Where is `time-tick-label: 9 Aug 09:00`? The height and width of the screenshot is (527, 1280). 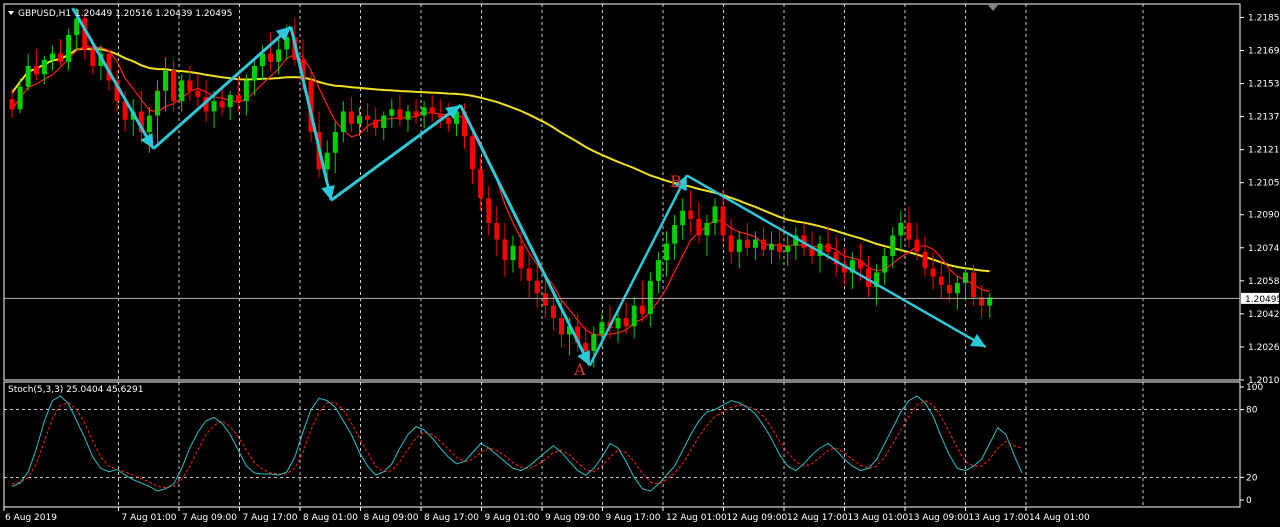
time-tick-label: 9 Aug 09:00 is located at coordinates (572, 518).